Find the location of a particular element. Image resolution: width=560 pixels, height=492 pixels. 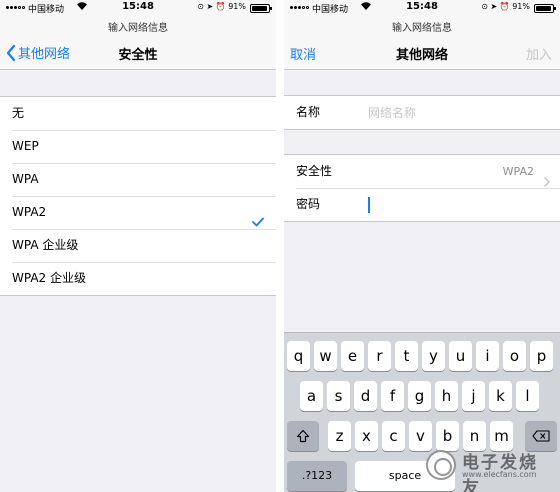

option-label: WEP is located at coordinates (25, 146).